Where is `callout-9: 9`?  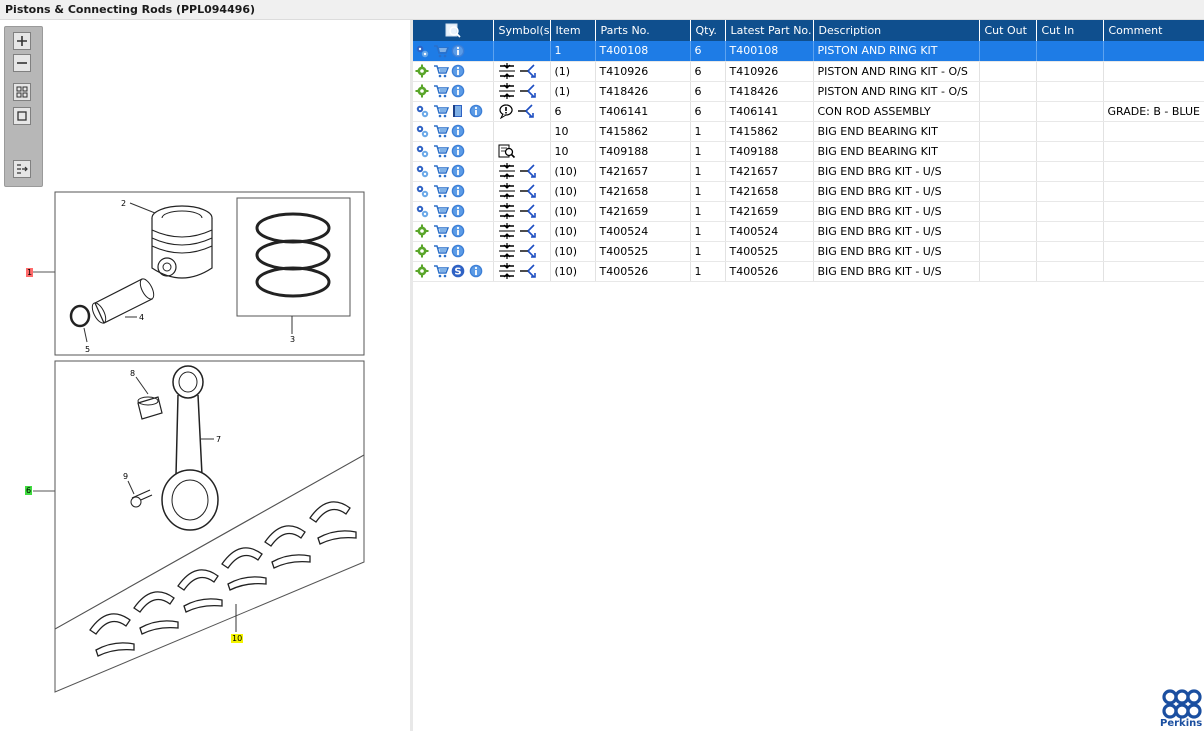 callout-9: 9 is located at coordinates (125, 476).